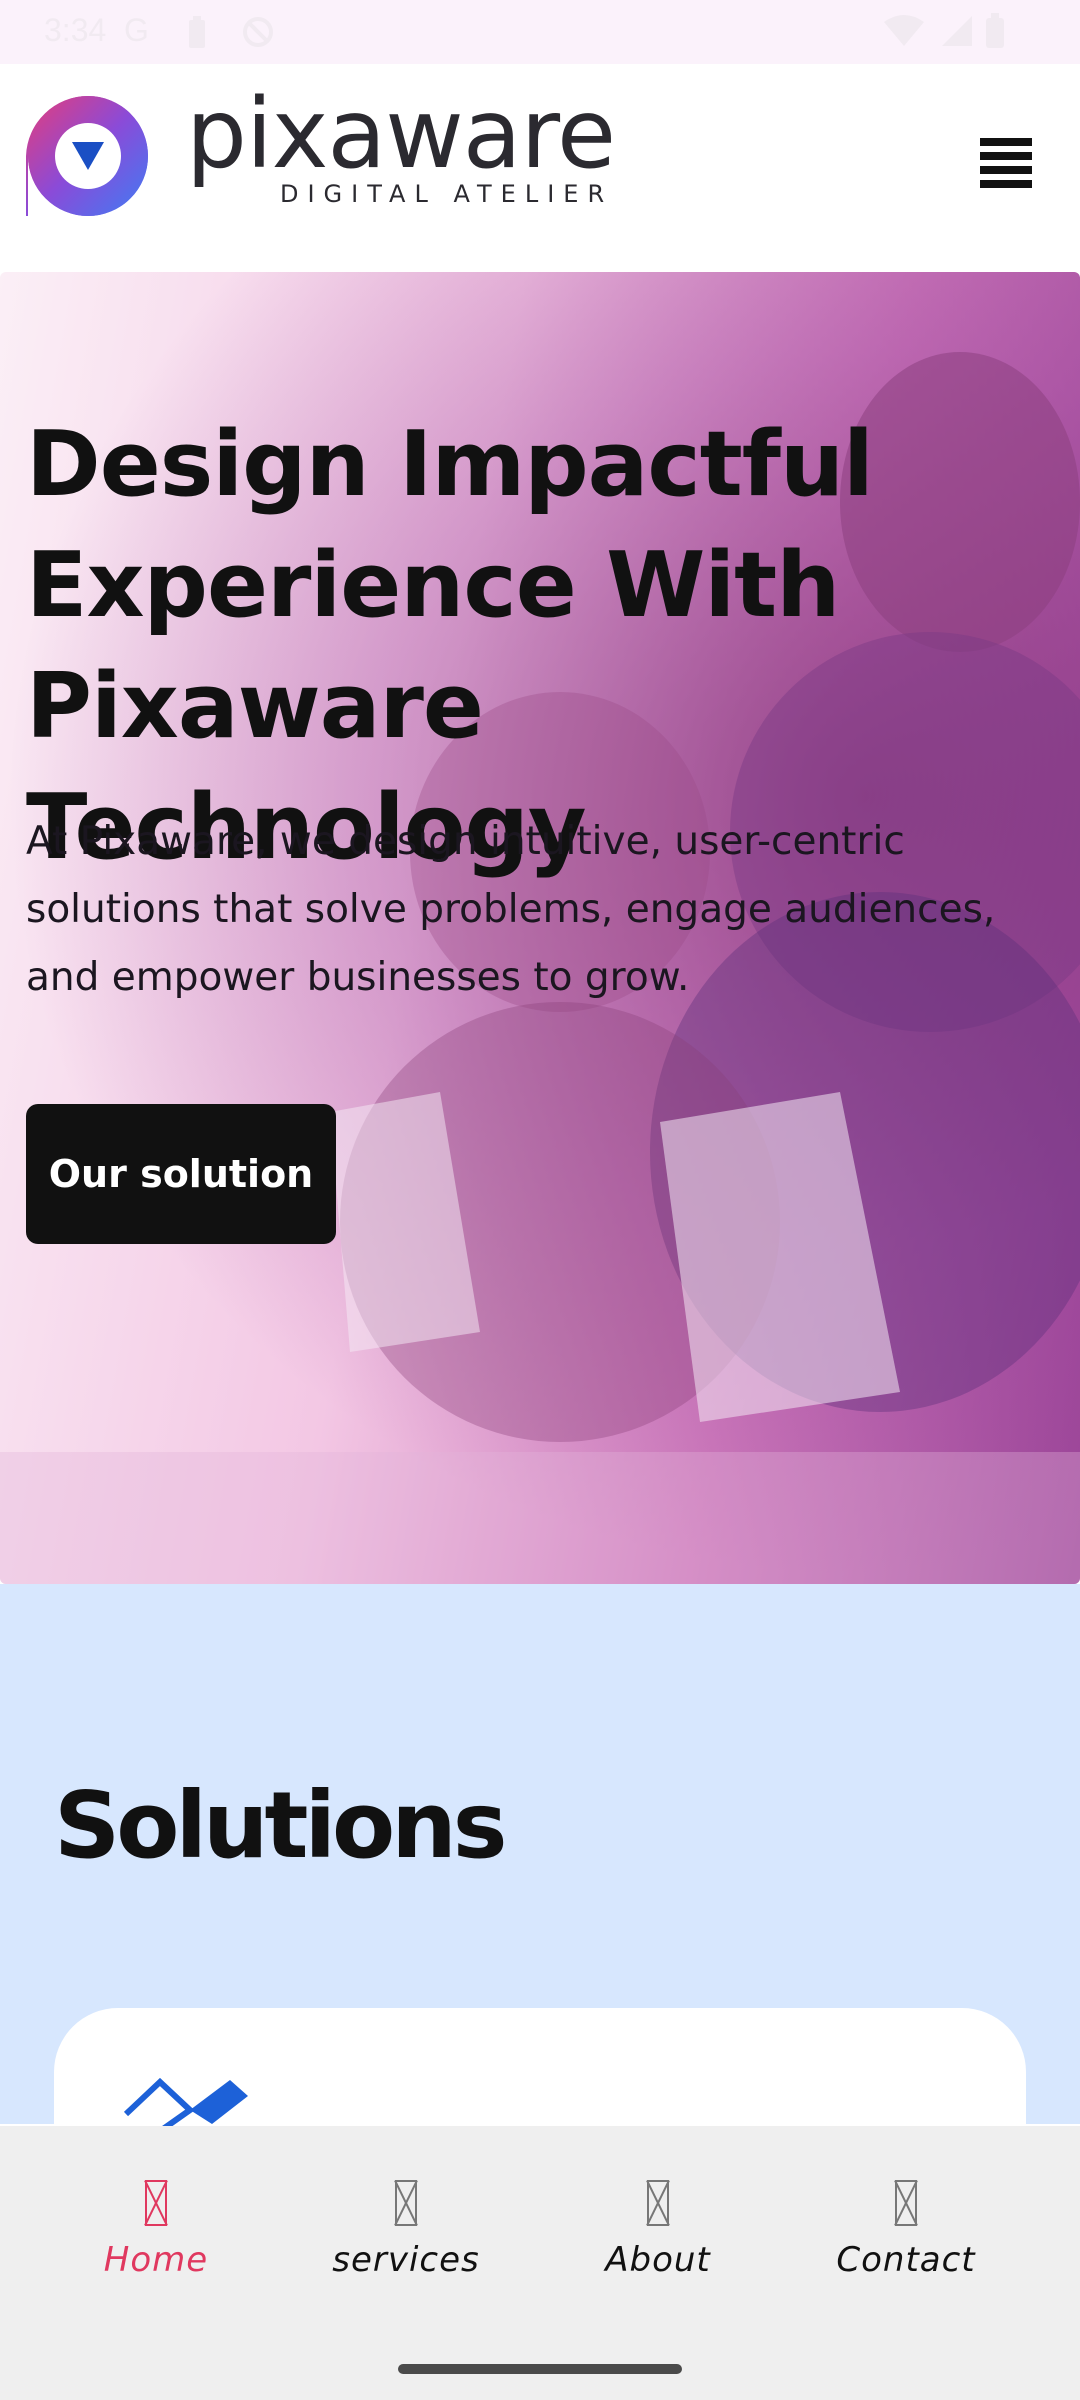  I want to click on bottom-navigation: Home services About Contact, so click(540, 2263).